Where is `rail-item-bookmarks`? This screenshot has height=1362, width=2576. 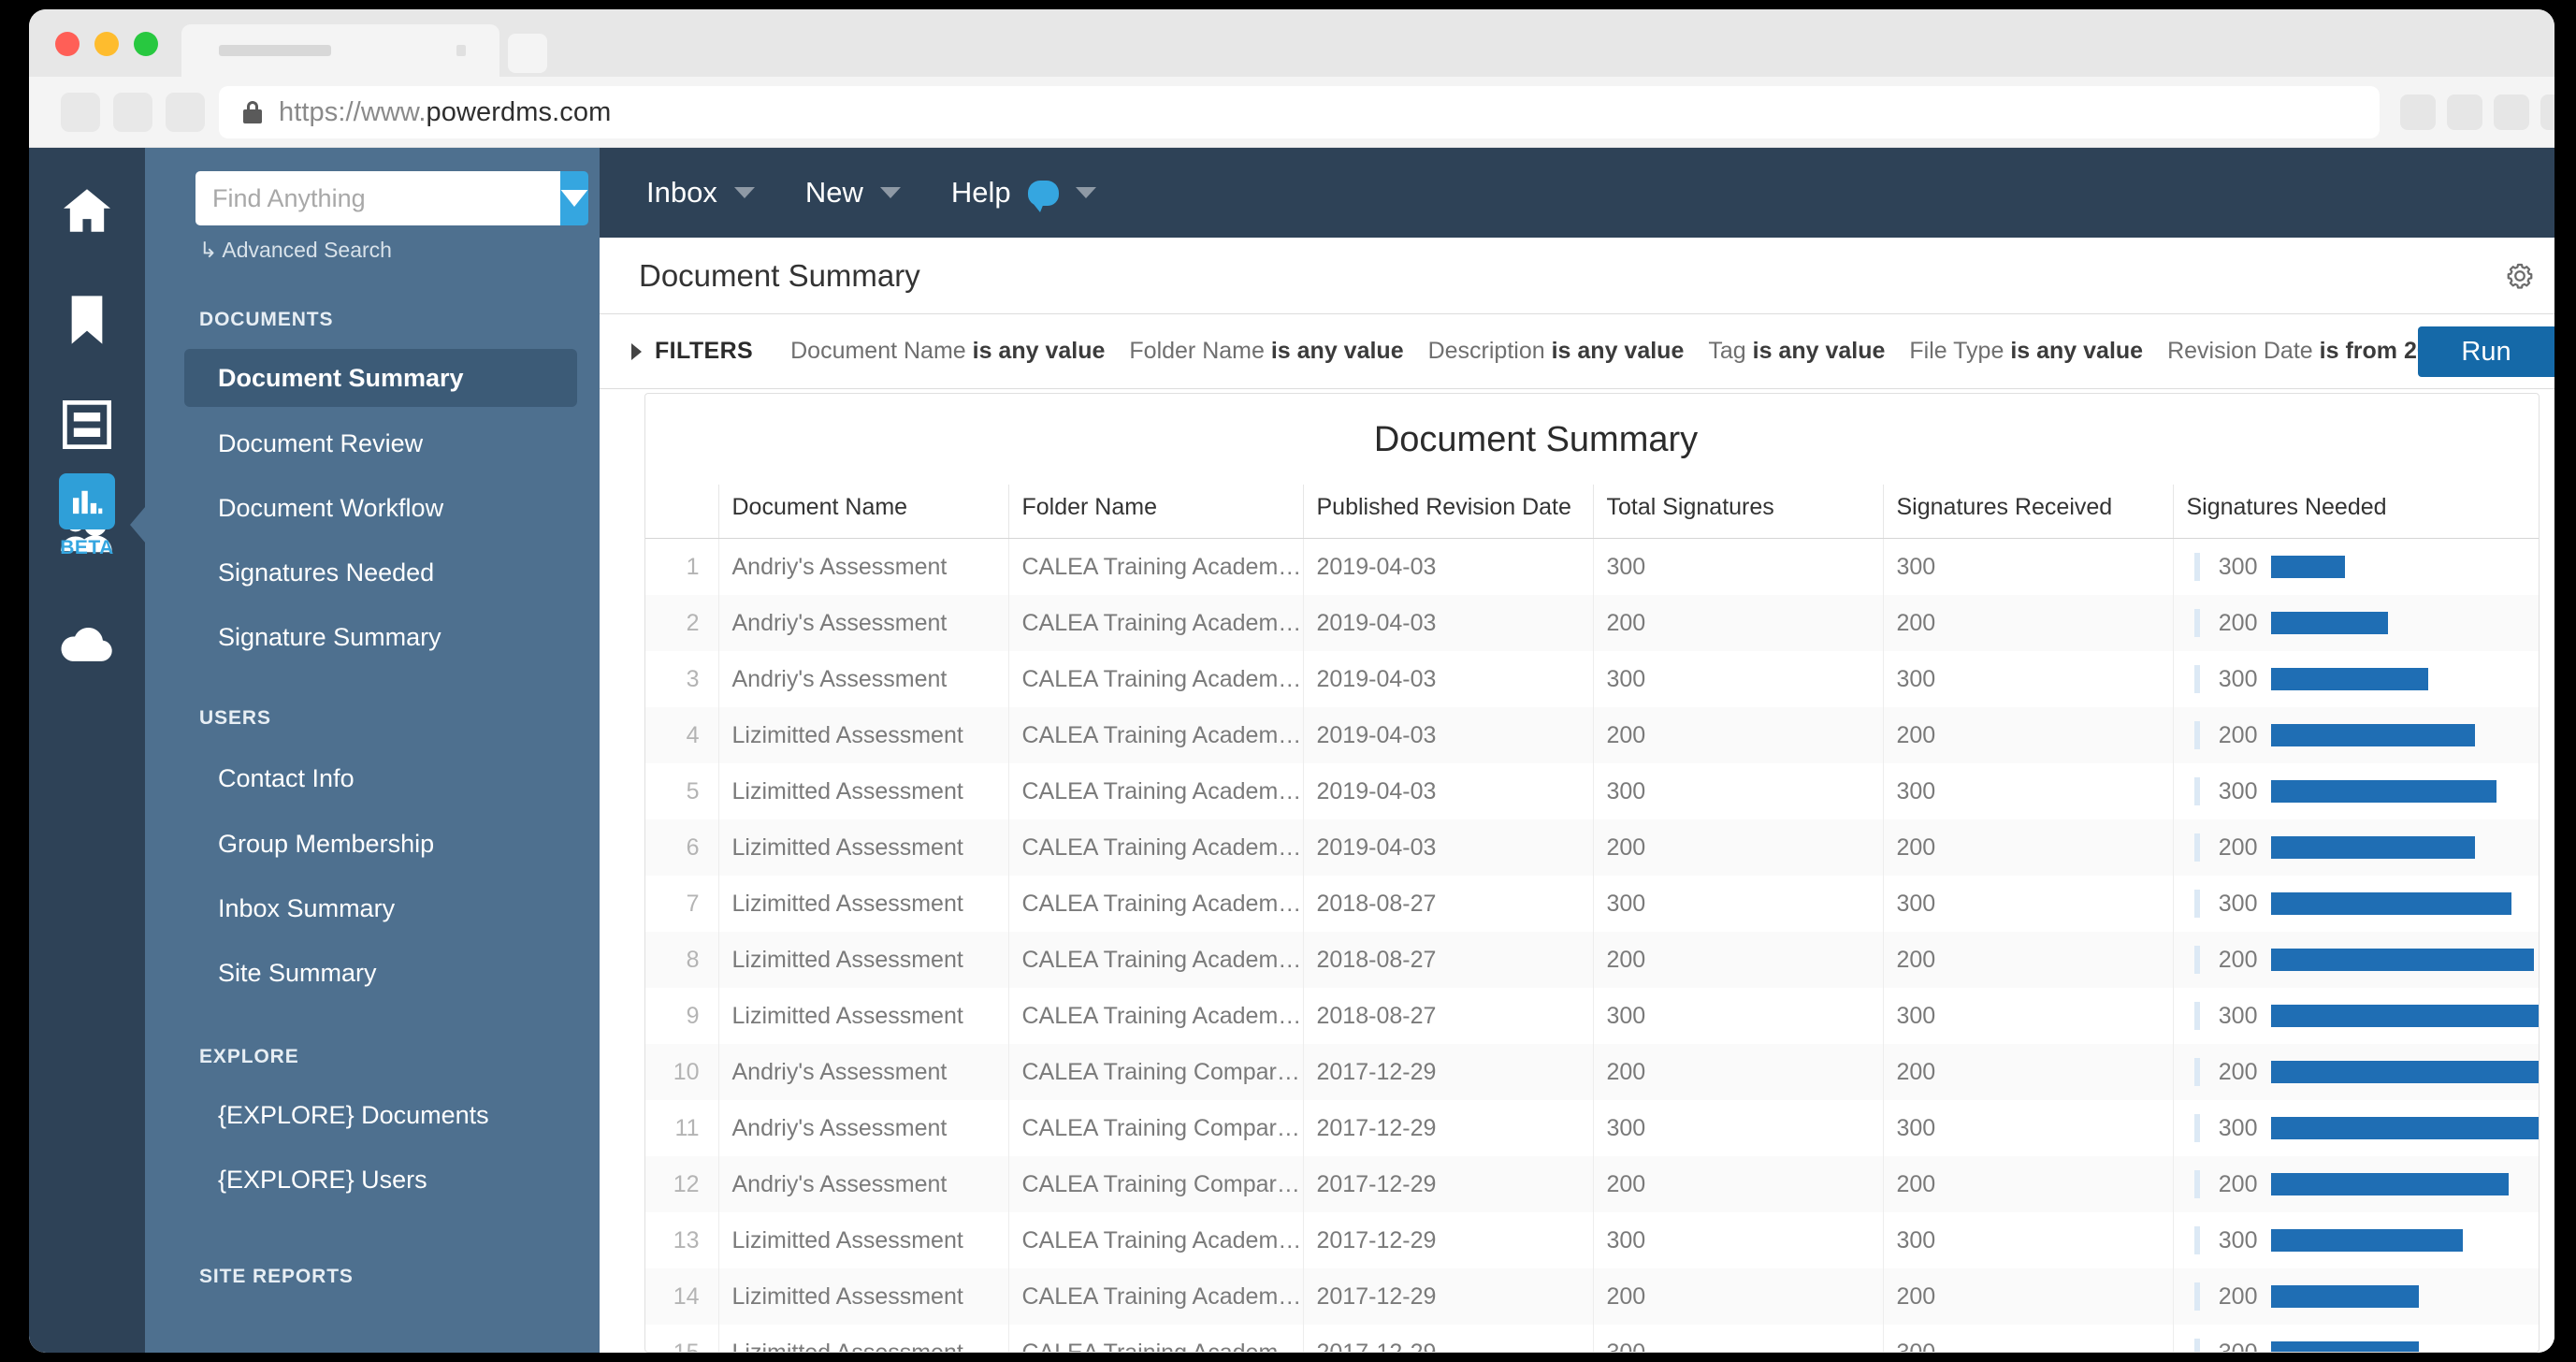
rail-item-bookmarks is located at coordinates (87, 320).